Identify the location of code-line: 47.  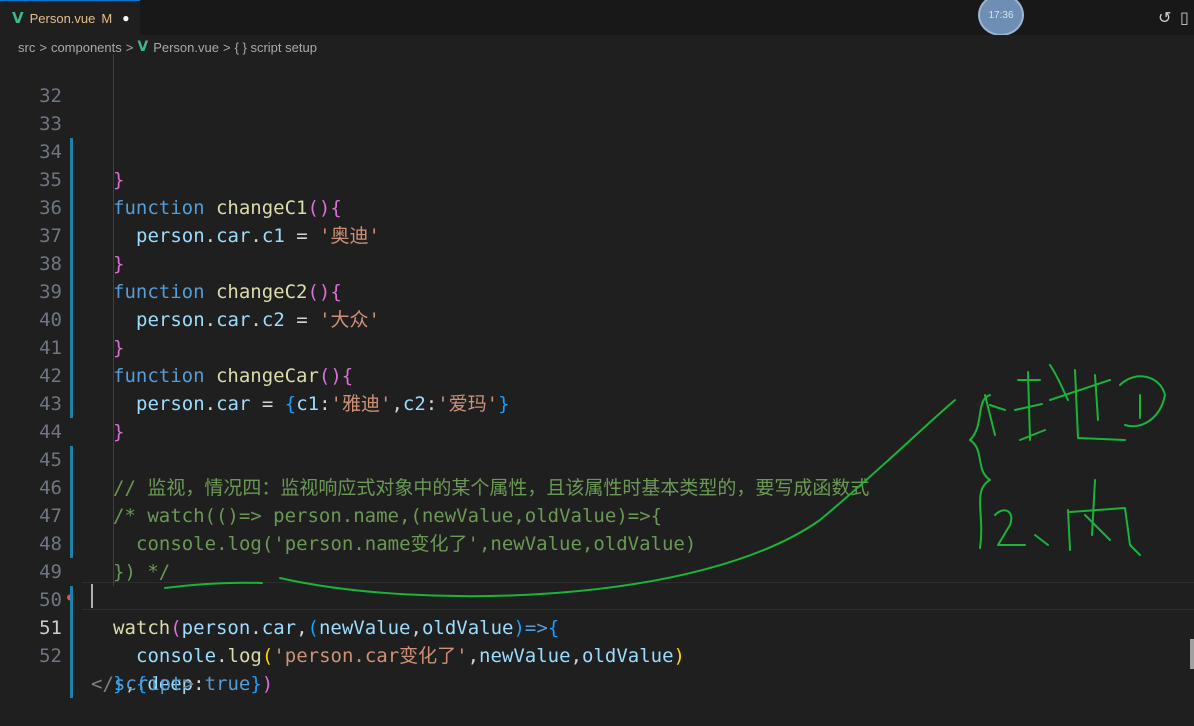
(597, 500).